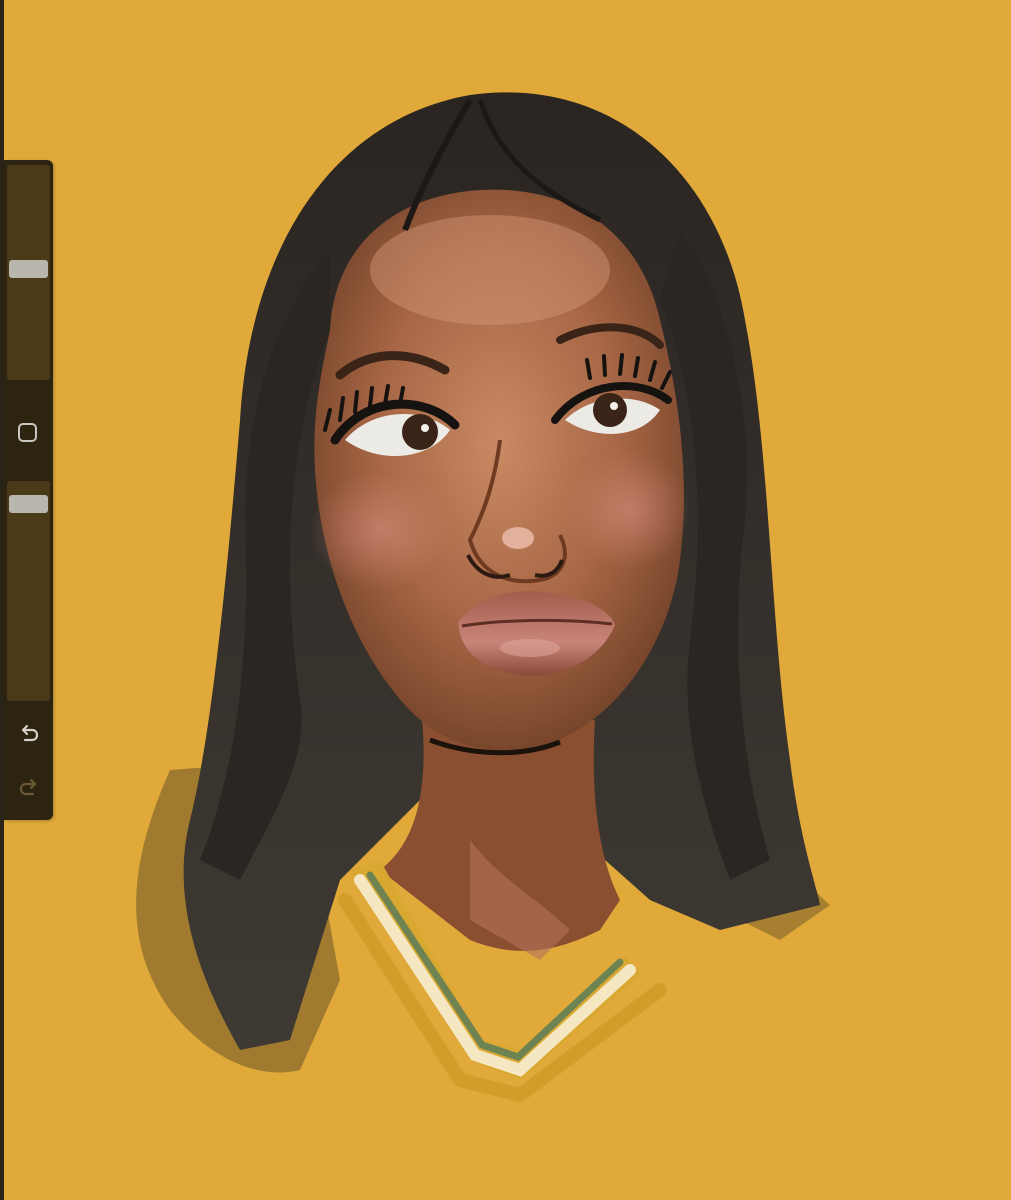  I want to click on square-modify-icon, so click(27, 432).